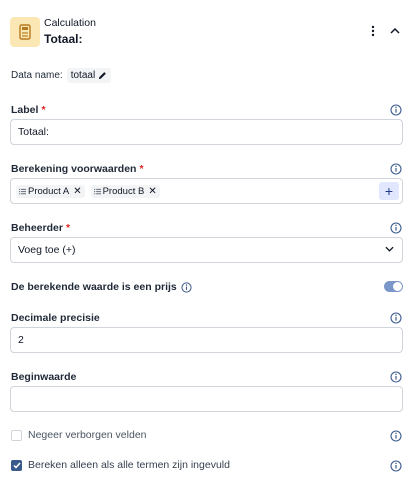  Describe the element at coordinates (47, 250) in the screenshot. I see `operator-selected-value: Voeg toe (+)` at that location.